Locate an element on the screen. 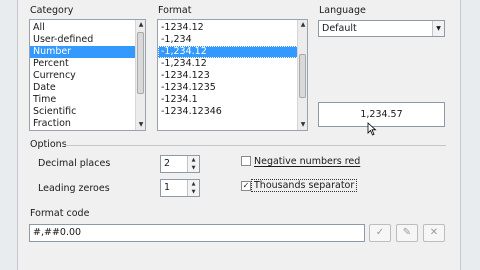 The width and height of the screenshot is (480, 270). decimal-places-value: 2 is located at coordinates (167, 163).